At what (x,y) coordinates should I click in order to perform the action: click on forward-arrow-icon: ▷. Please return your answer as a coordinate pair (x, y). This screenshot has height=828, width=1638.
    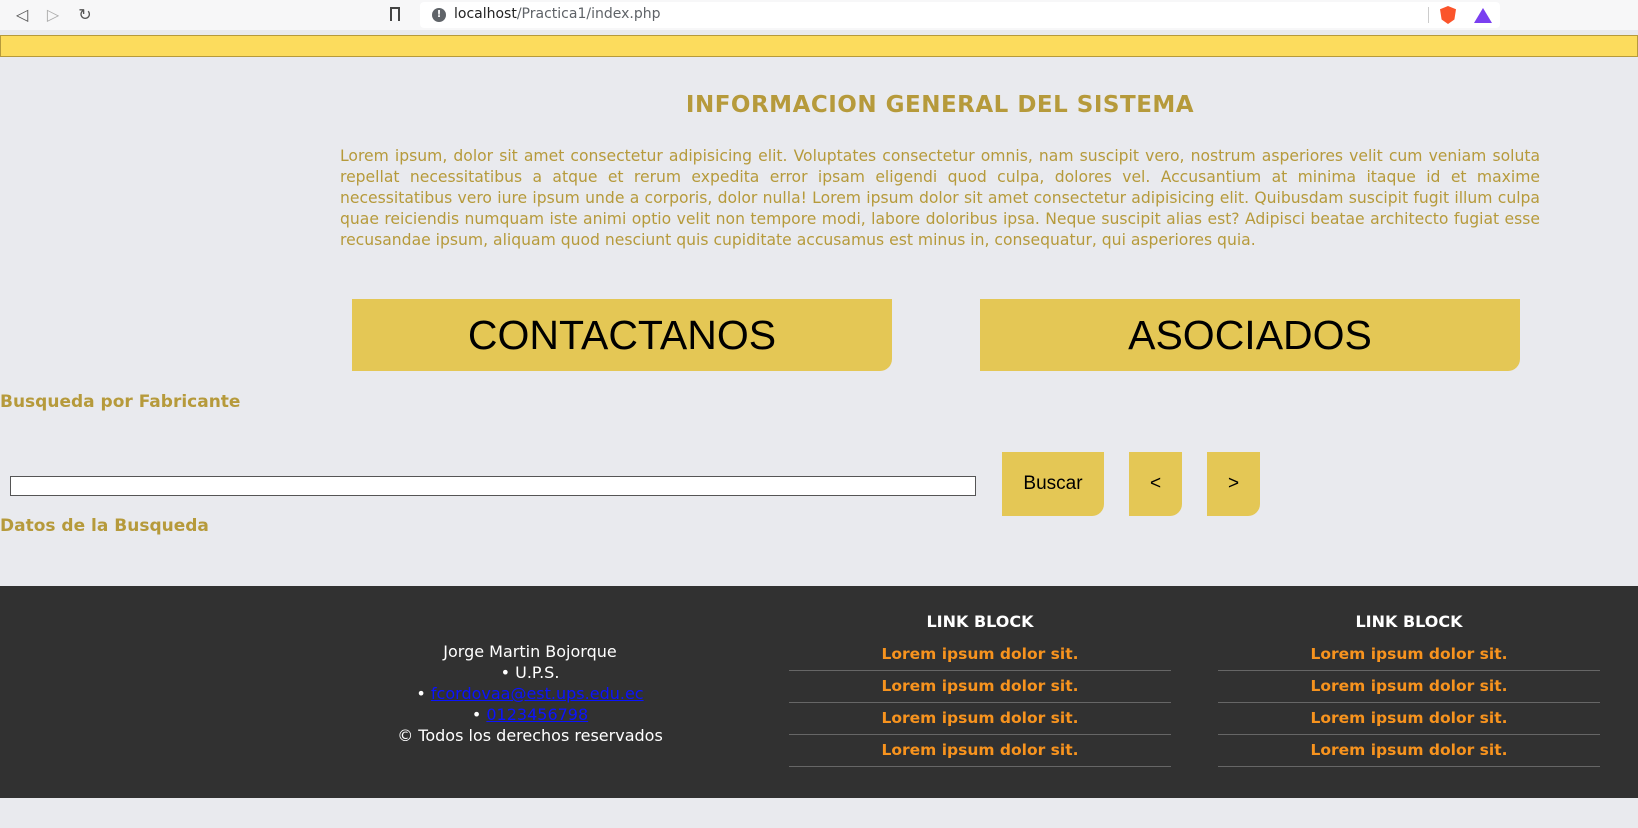
    Looking at the image, I should click on (53, 15).